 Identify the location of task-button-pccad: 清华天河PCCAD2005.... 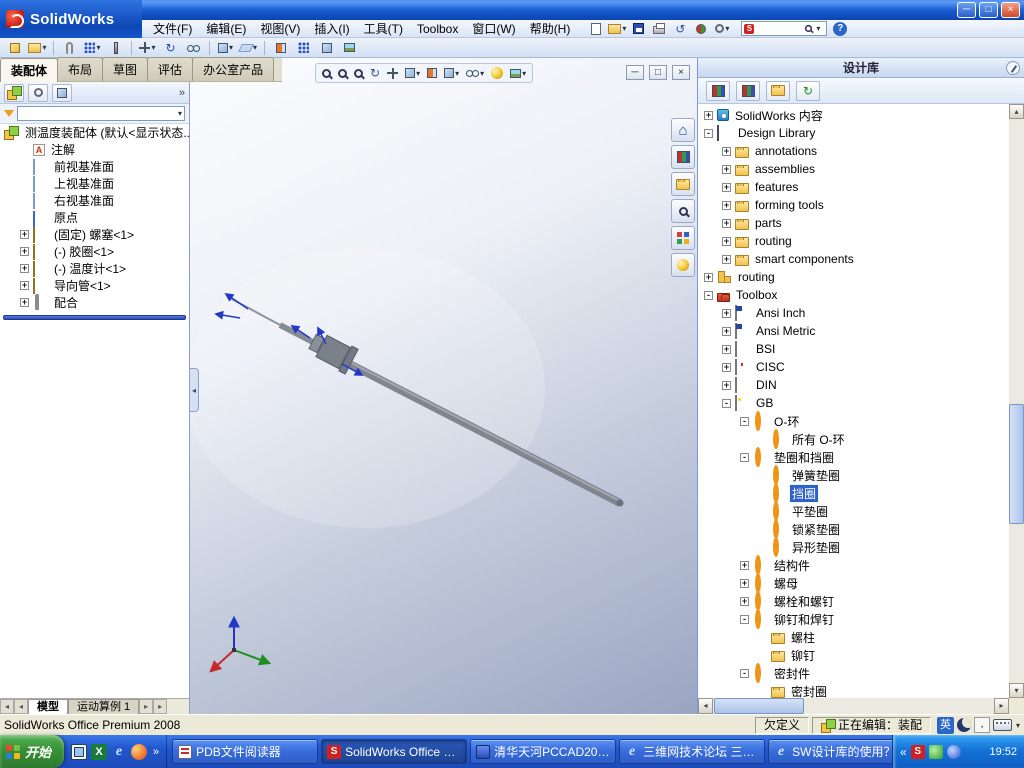
(543, 751).